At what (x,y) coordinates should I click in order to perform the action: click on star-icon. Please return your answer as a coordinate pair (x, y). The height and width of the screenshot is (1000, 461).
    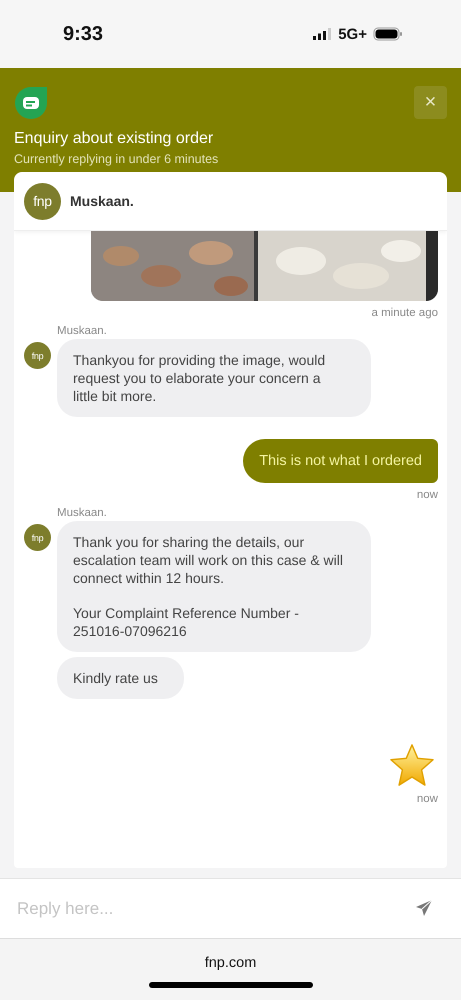
    Looking at the image, I should click on (412, 765).